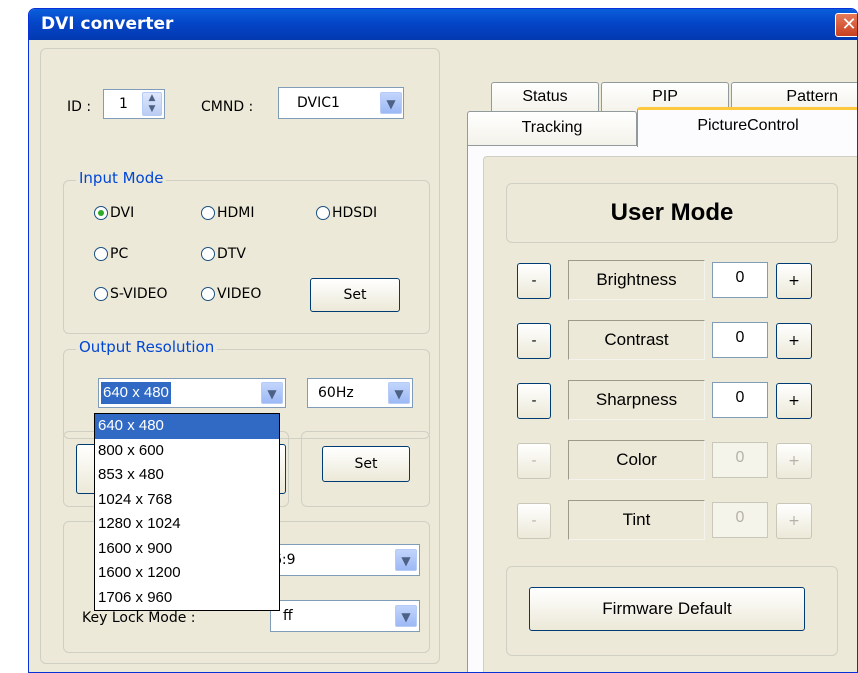 This screenshot has width=858, height=673. Describe the element at coordinates (366, 464) in the screenshot. I see `output-resolution-set-button: Set` at that location.